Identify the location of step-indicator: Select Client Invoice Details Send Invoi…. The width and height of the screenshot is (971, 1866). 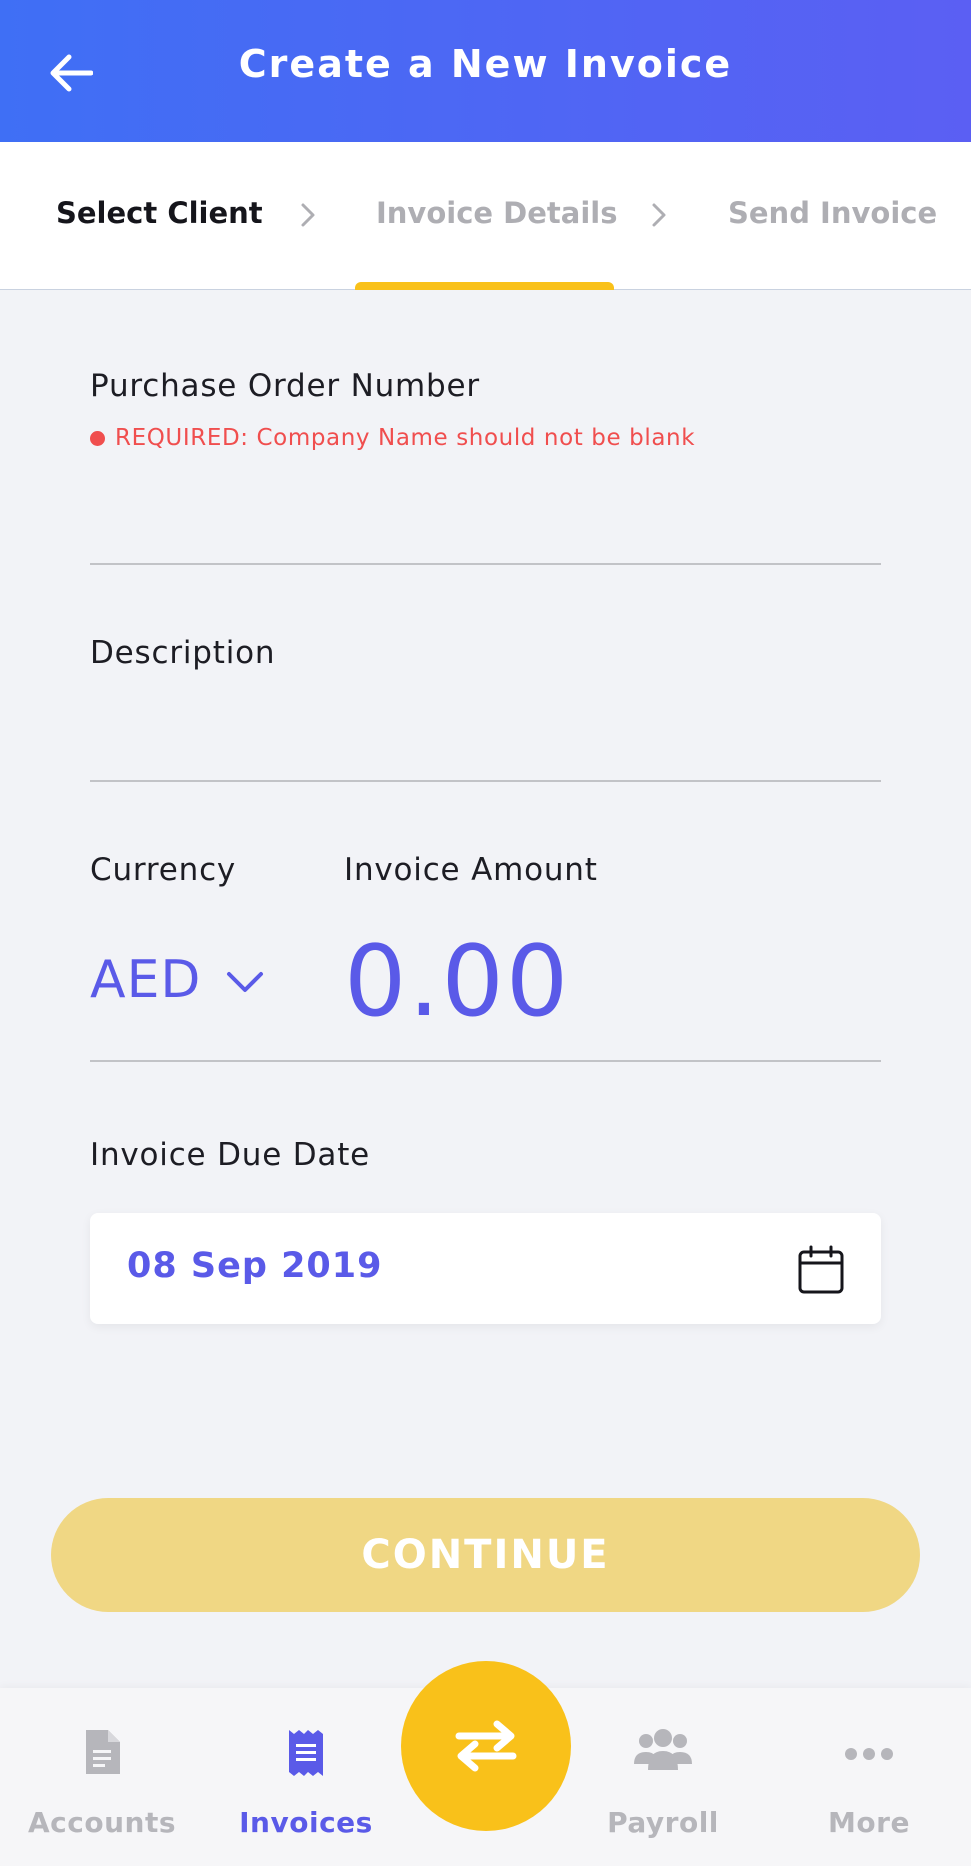
(485, 216).